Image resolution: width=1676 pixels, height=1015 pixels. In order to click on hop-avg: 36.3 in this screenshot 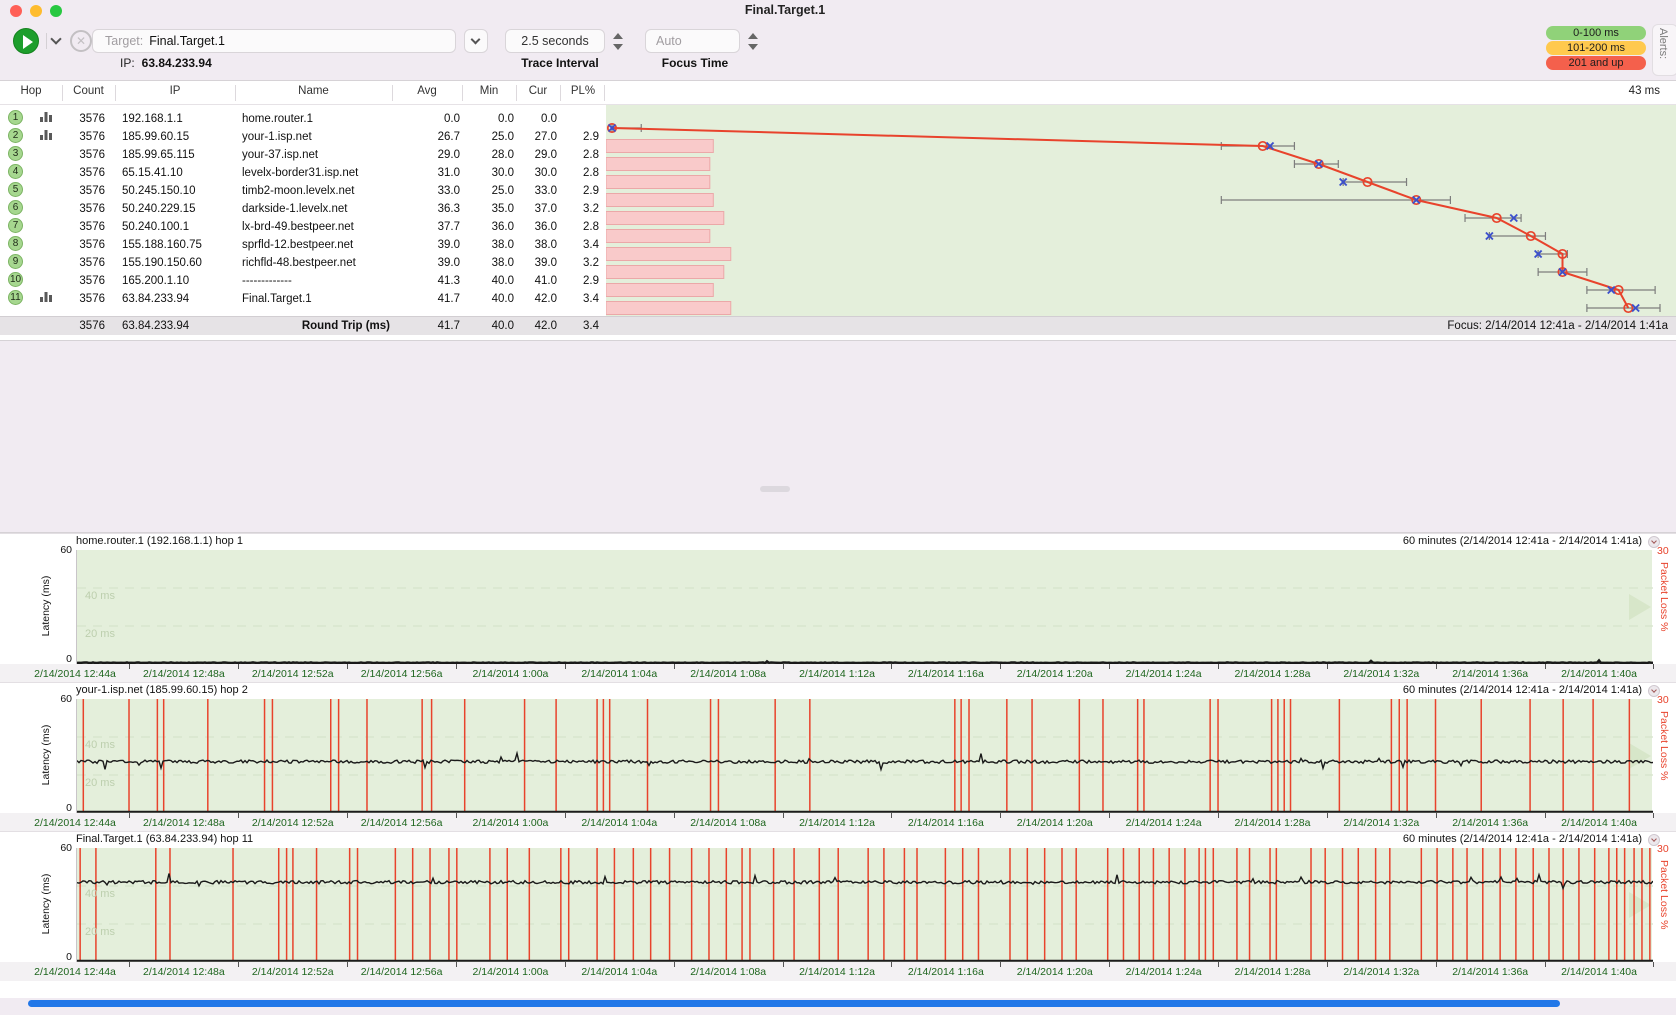, I will do `click(448, 209)`.